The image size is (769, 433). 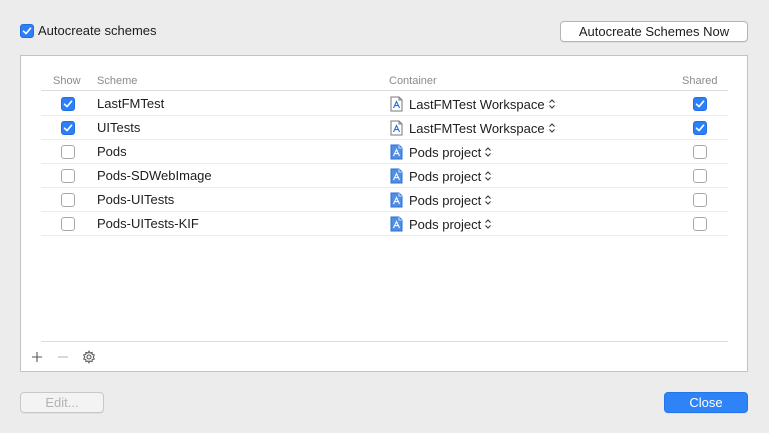 What do you see at coordinates (384, 152) in the screenshot?
I see `table-row: Pods Pods project` at bounding box center [384, 152].